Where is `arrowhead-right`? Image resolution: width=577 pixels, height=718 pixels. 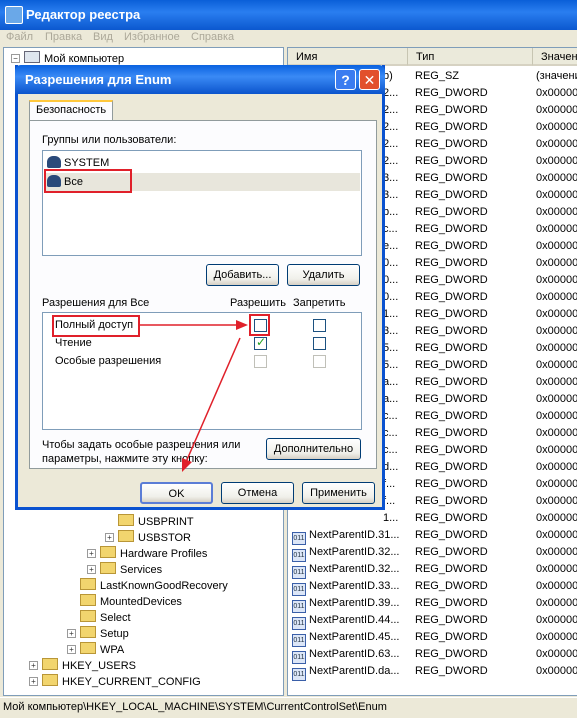
arrowhead-right is located at coordinates (242, 325).